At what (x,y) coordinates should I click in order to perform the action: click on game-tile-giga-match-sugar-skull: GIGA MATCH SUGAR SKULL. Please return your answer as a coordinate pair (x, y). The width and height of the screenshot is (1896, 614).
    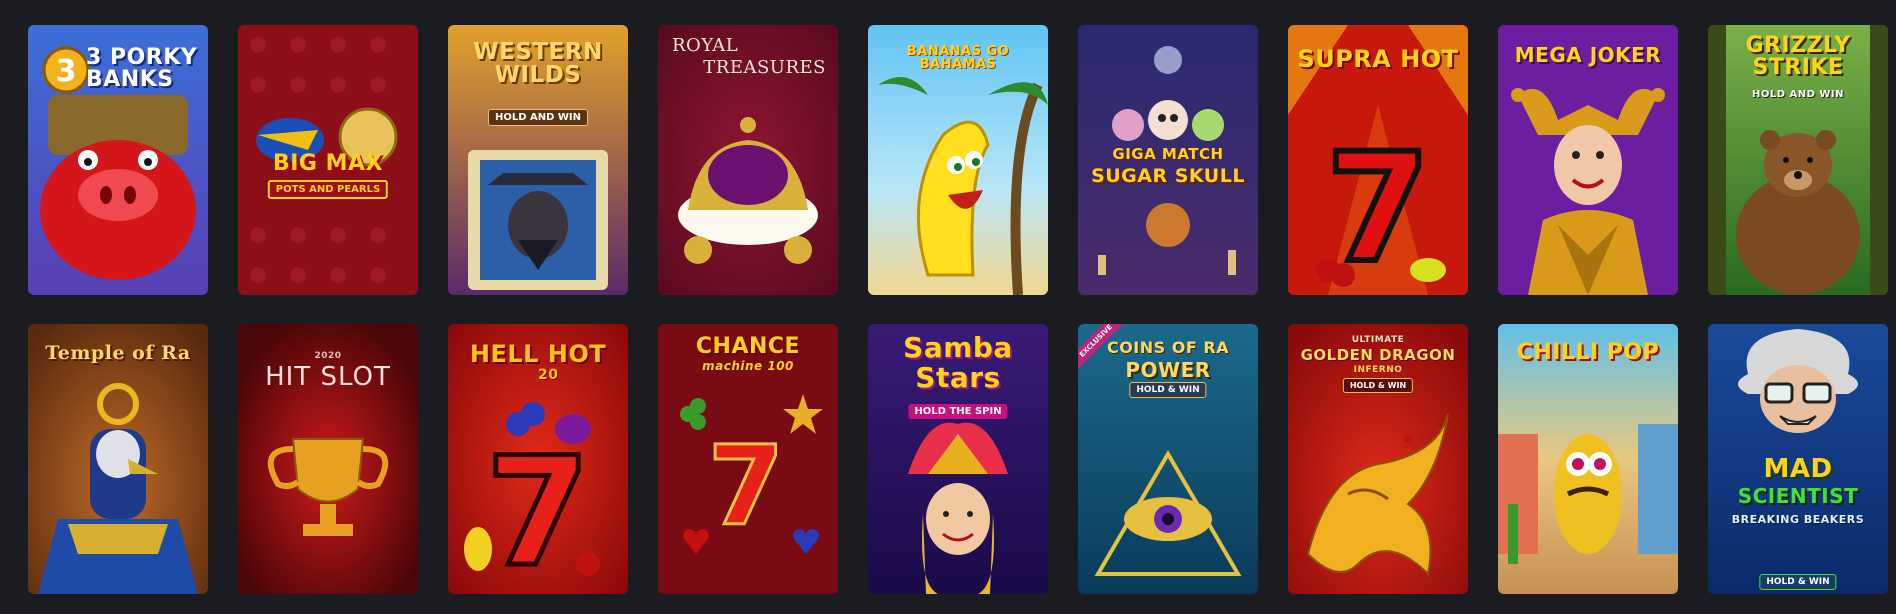
    Looking at the image, I should click on (1168, 160).